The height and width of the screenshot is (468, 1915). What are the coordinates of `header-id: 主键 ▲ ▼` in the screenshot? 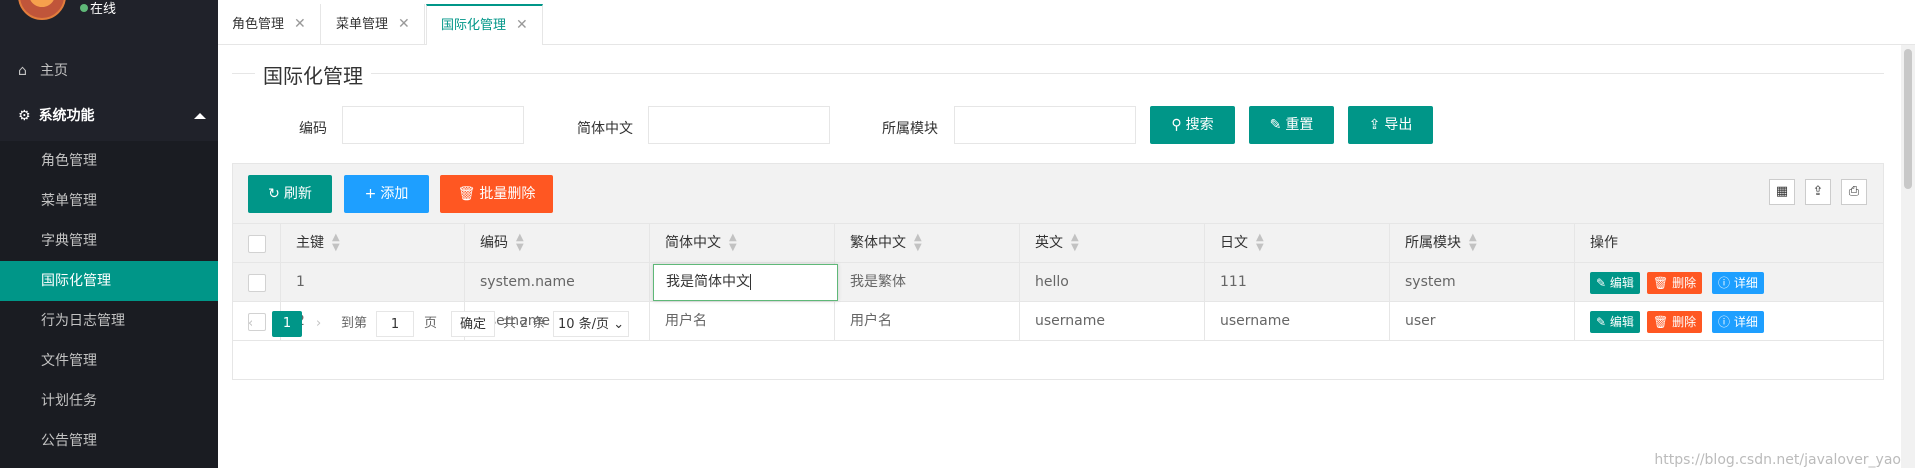 It's located at (373, 243).